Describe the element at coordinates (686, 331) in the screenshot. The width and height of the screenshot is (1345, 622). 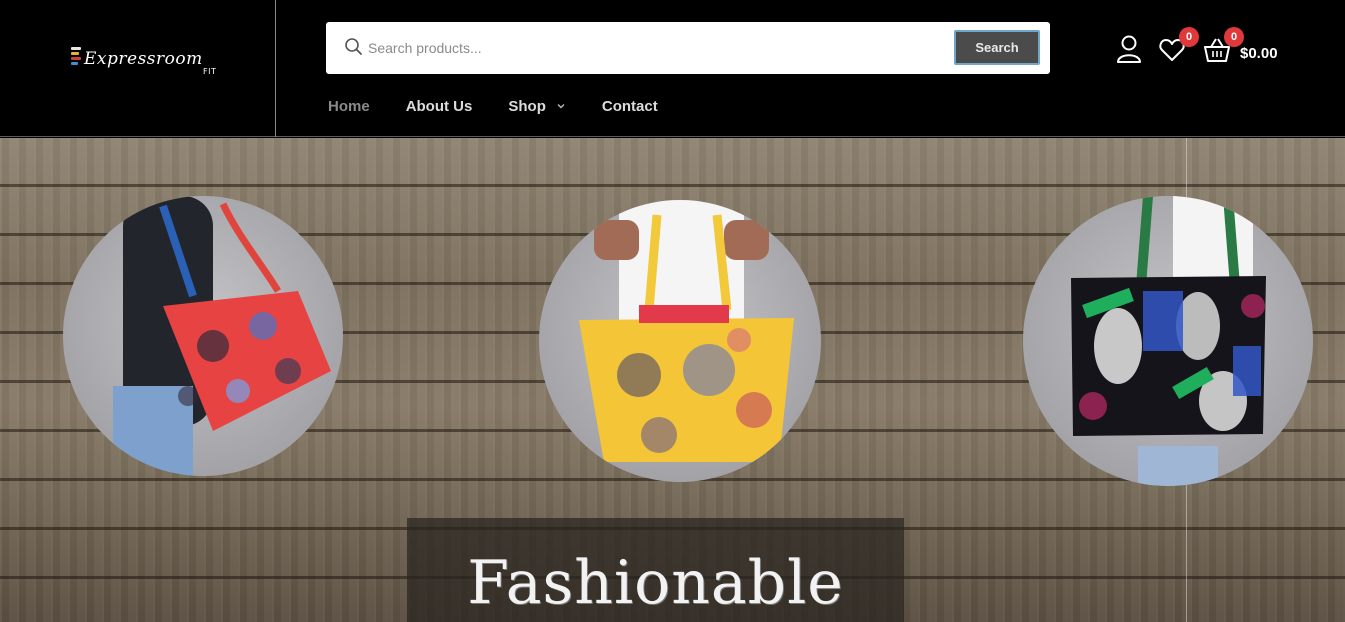
I see `yellow-print-tote-bag-image` at that location.